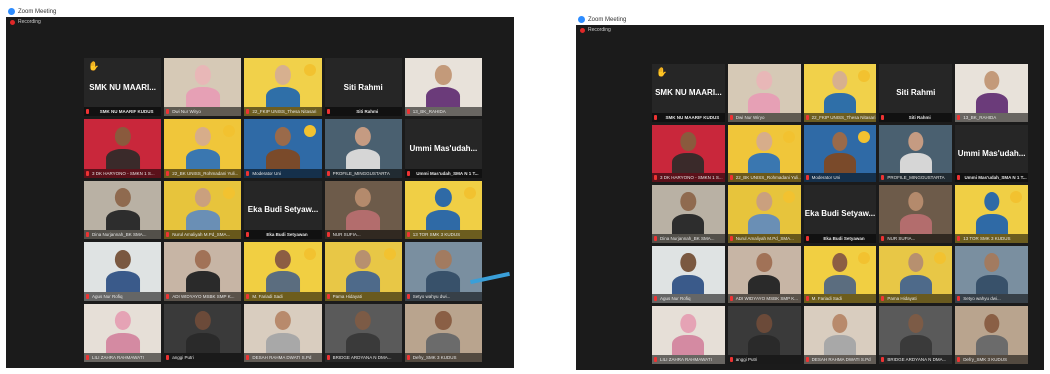 This screenshot has width=1050, height=374. What do you see at coordinates (662, 72) in the screenshot?
I see `raised-hand-icon: ✋` at bounding box center [662, 72].